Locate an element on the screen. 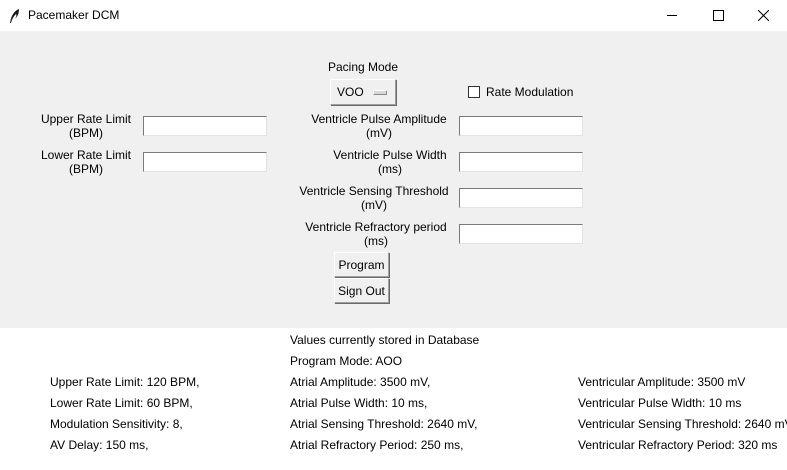 The image size is (787, 470). program-button: Program is located at coordinates (361, 264).